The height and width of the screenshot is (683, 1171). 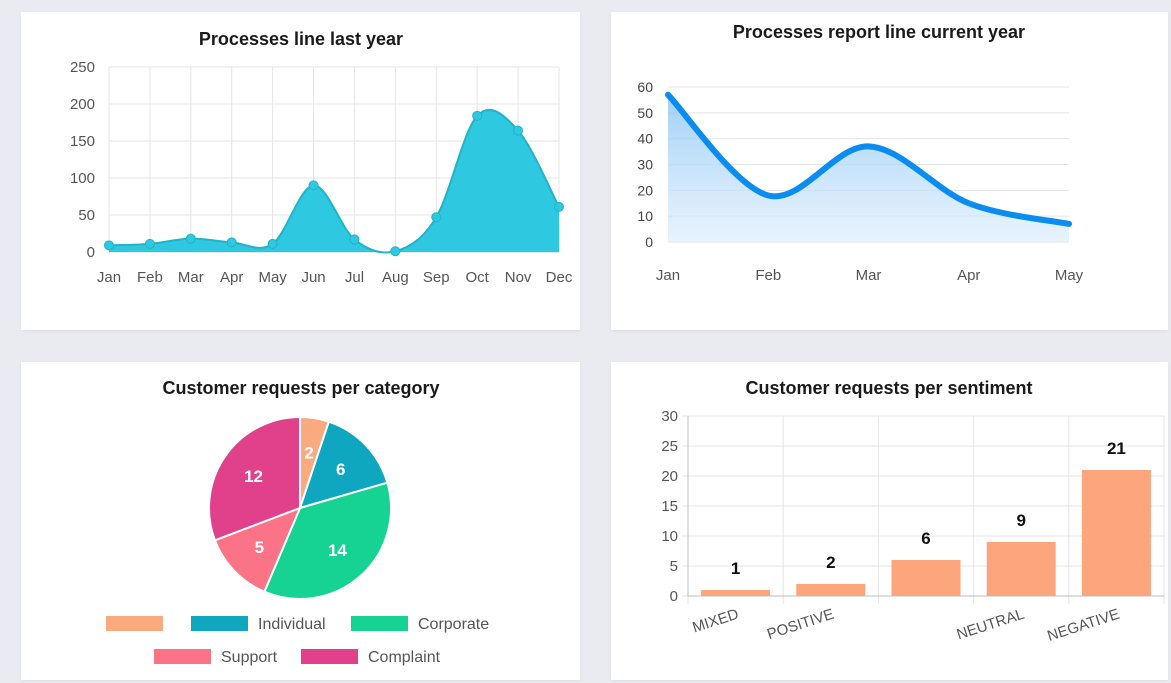 What do you see at coordinates (436, 277) in the screenshot?
I see `x-tick-label: Sep` at bounding box center [436, 277].